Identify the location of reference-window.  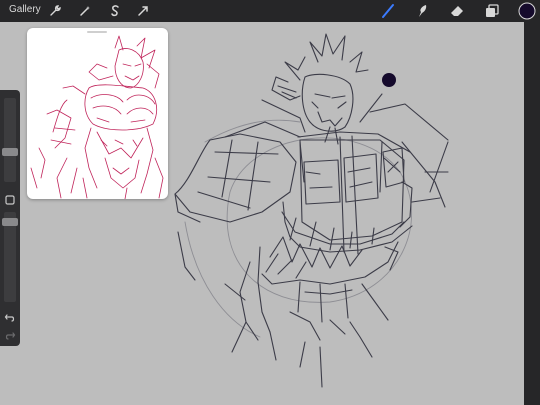
(97, 113).